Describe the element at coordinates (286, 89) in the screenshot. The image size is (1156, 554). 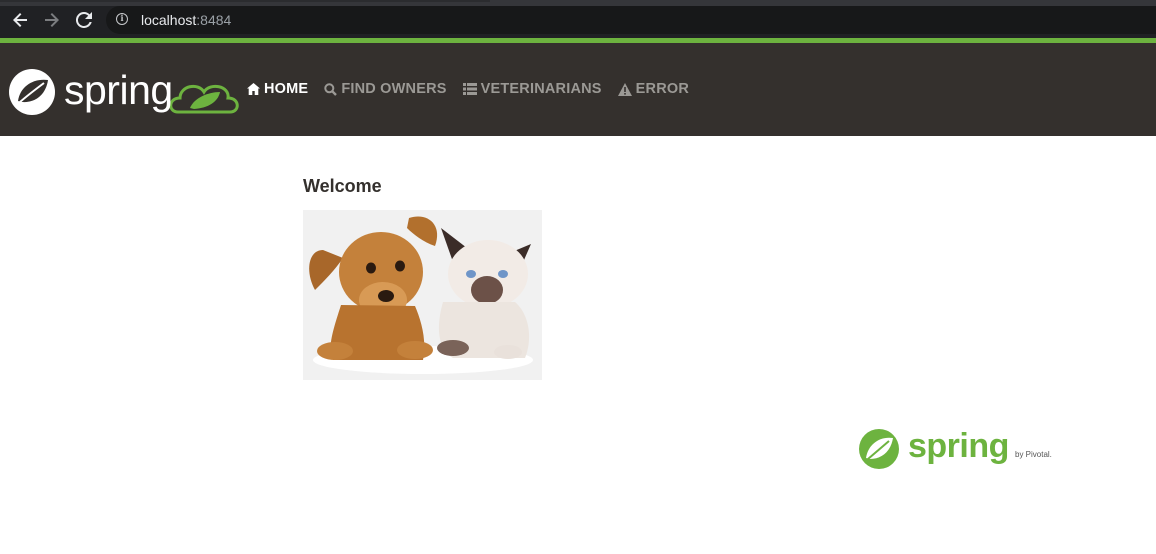
I see `nav-home-label: HOME` at that location.